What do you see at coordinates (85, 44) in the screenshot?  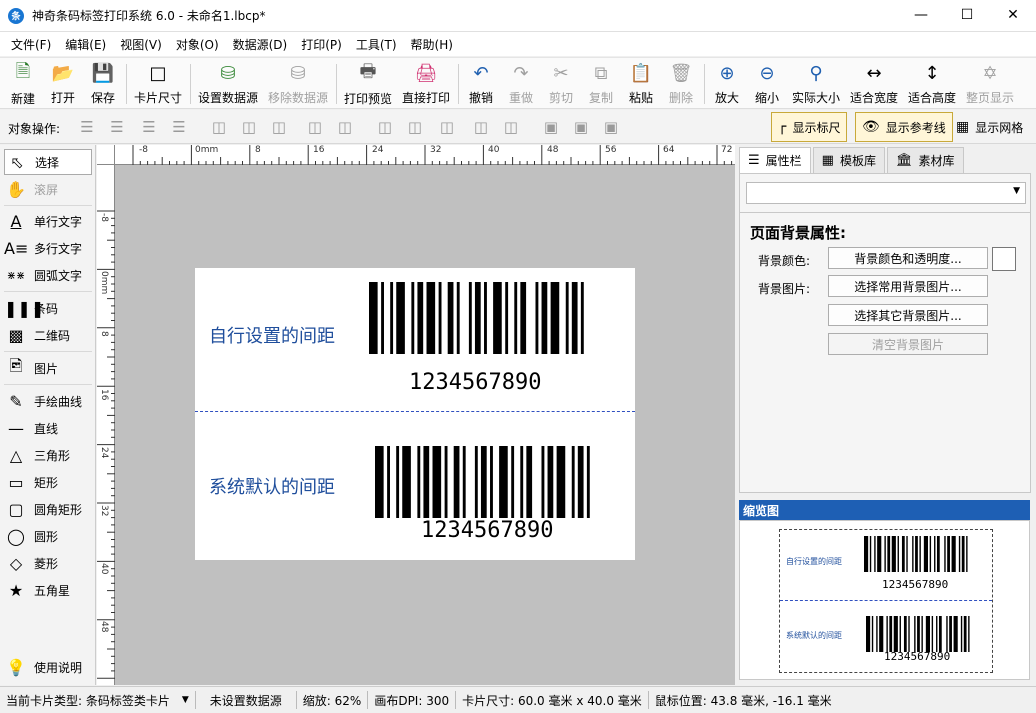 I see `menu-edit: 编辑(E)` at bounding box center [85, 44].